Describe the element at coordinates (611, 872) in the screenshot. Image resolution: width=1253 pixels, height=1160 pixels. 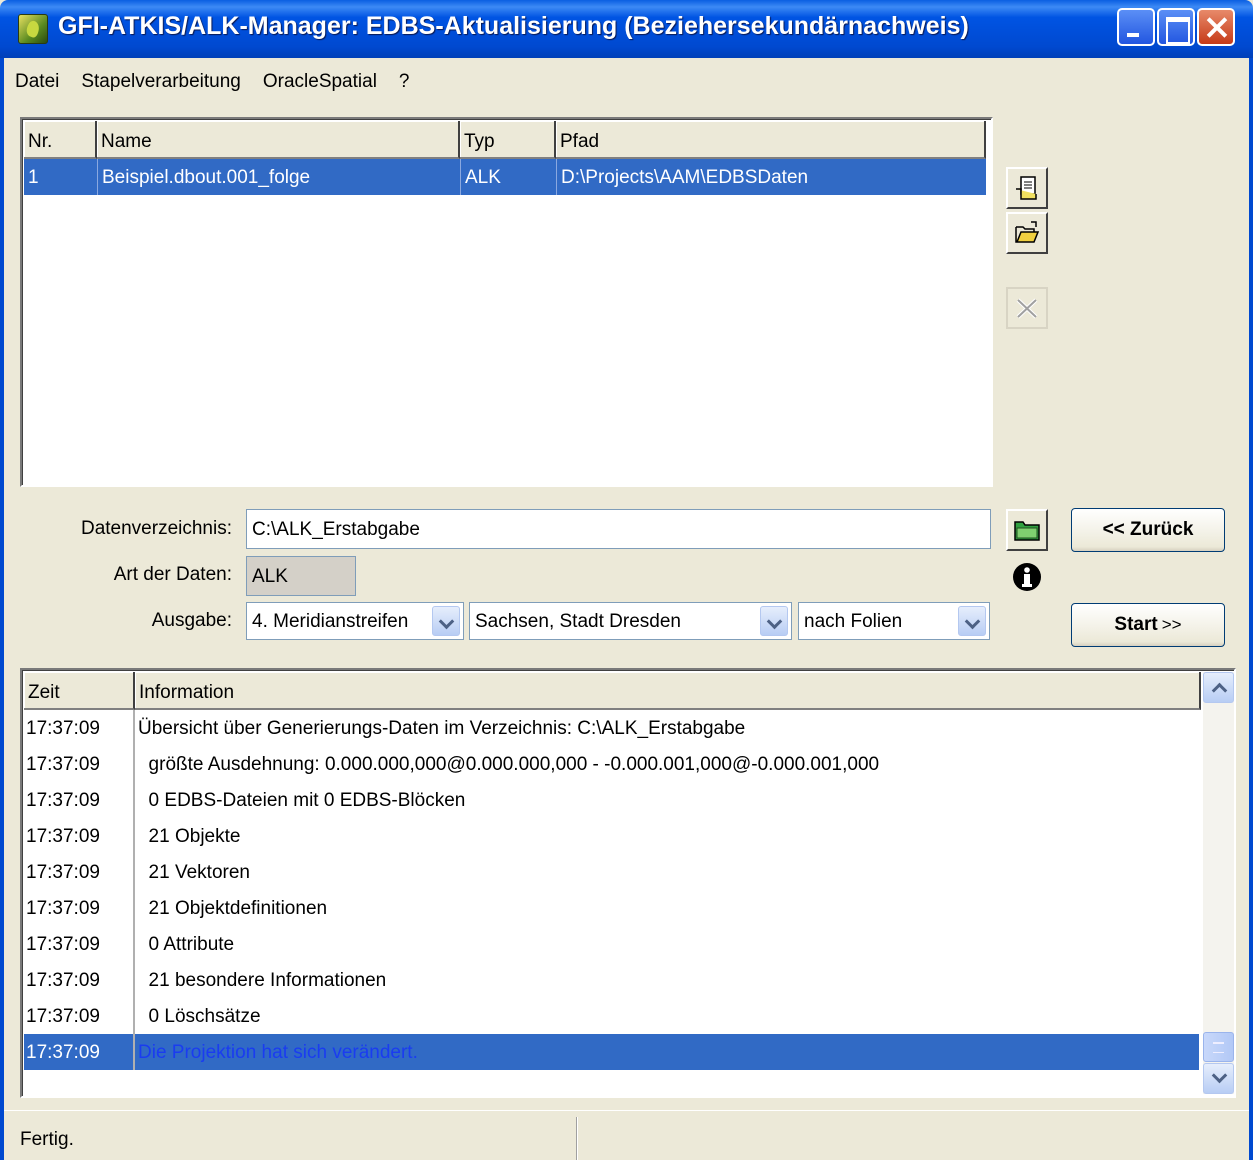
I see `log-row: 17:37:09 21 Vektoren` at that location.